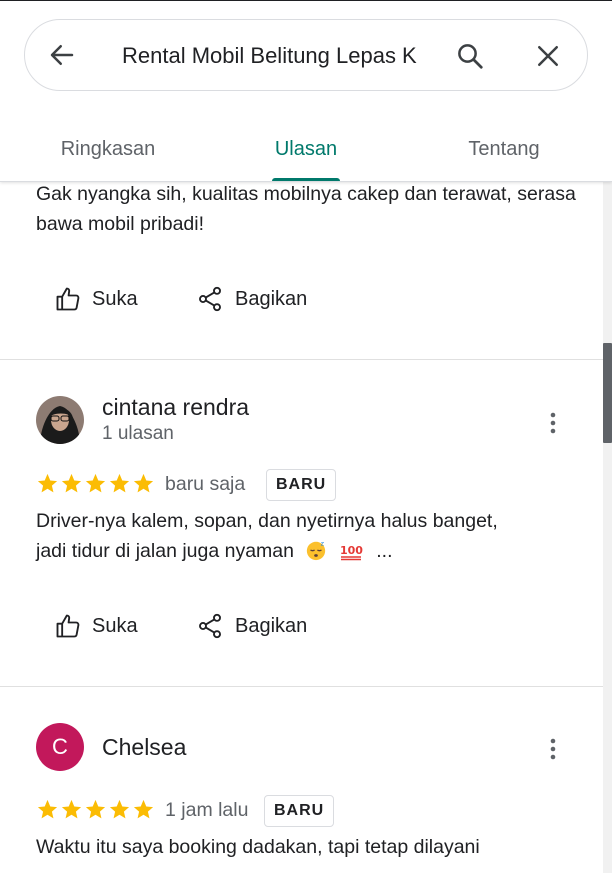 The image size is (612, 873). I want to click on reviewer-name: cintana rendra, so click(175, 407).